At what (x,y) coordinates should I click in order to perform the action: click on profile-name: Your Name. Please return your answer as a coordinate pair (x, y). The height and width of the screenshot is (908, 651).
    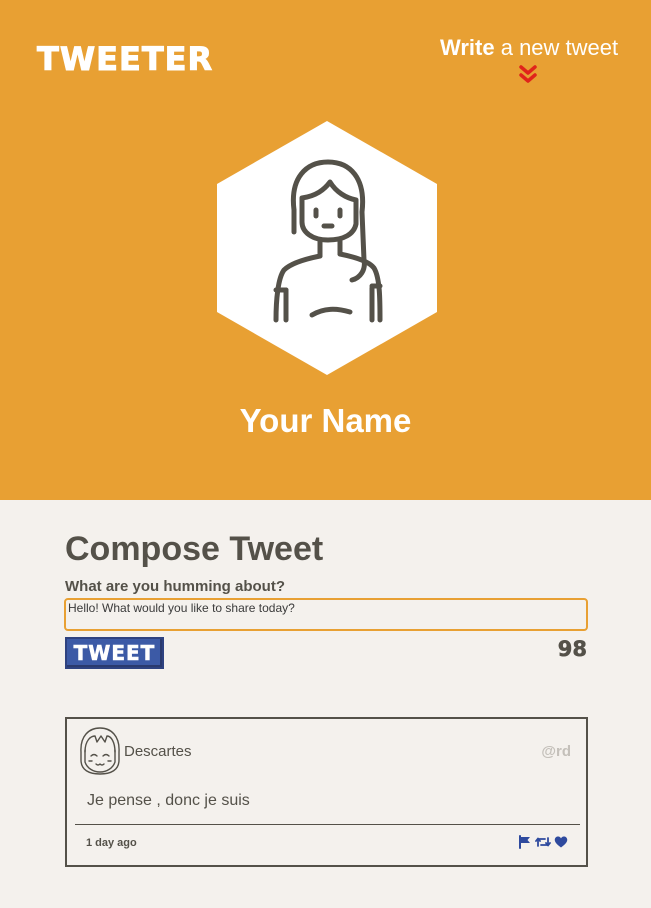
    Looking at the image, I should click on (325, 420).